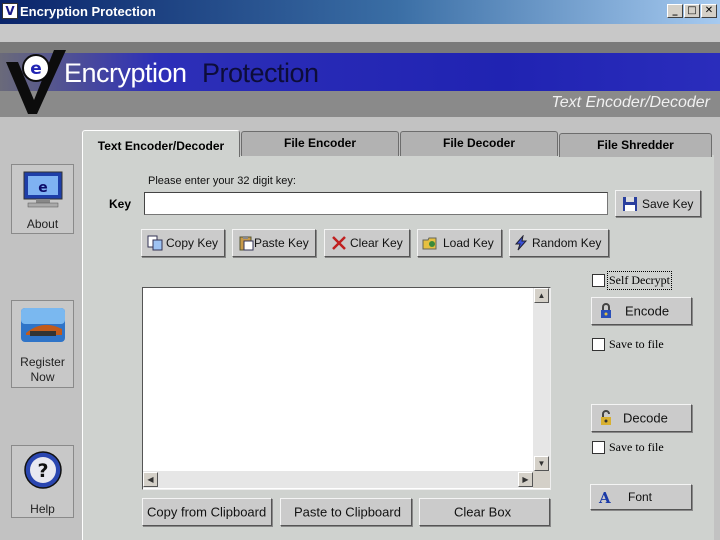  I want to click on svg-text: A, so click(604, 497).